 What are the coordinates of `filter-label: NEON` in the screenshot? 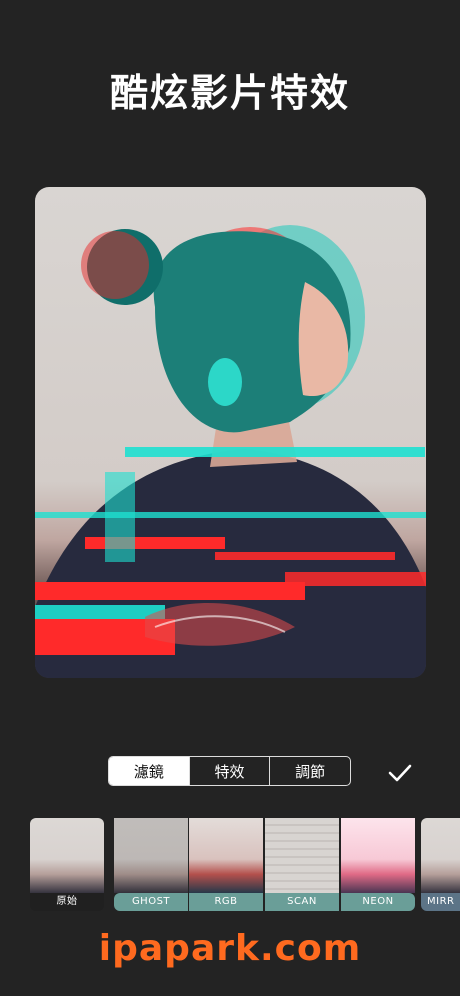 It's located at (378, 902).